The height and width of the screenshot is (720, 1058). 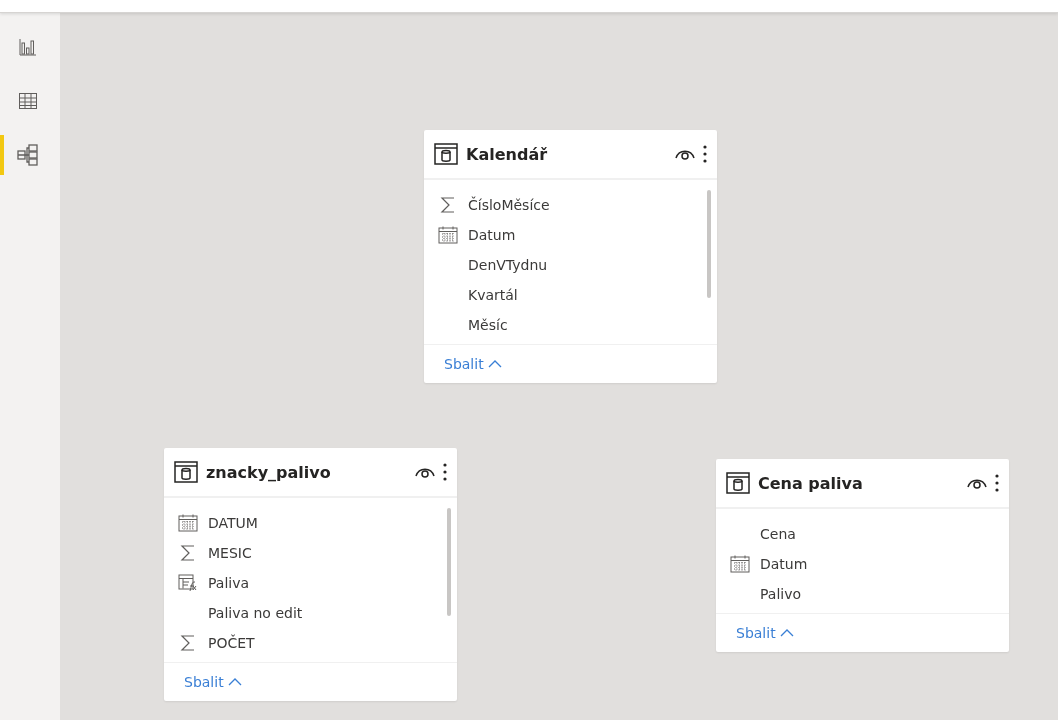 What do you see at coordinates (778, 534) in the screenshot?
I see `field-name: Cena` at bounding box center [778, 534].